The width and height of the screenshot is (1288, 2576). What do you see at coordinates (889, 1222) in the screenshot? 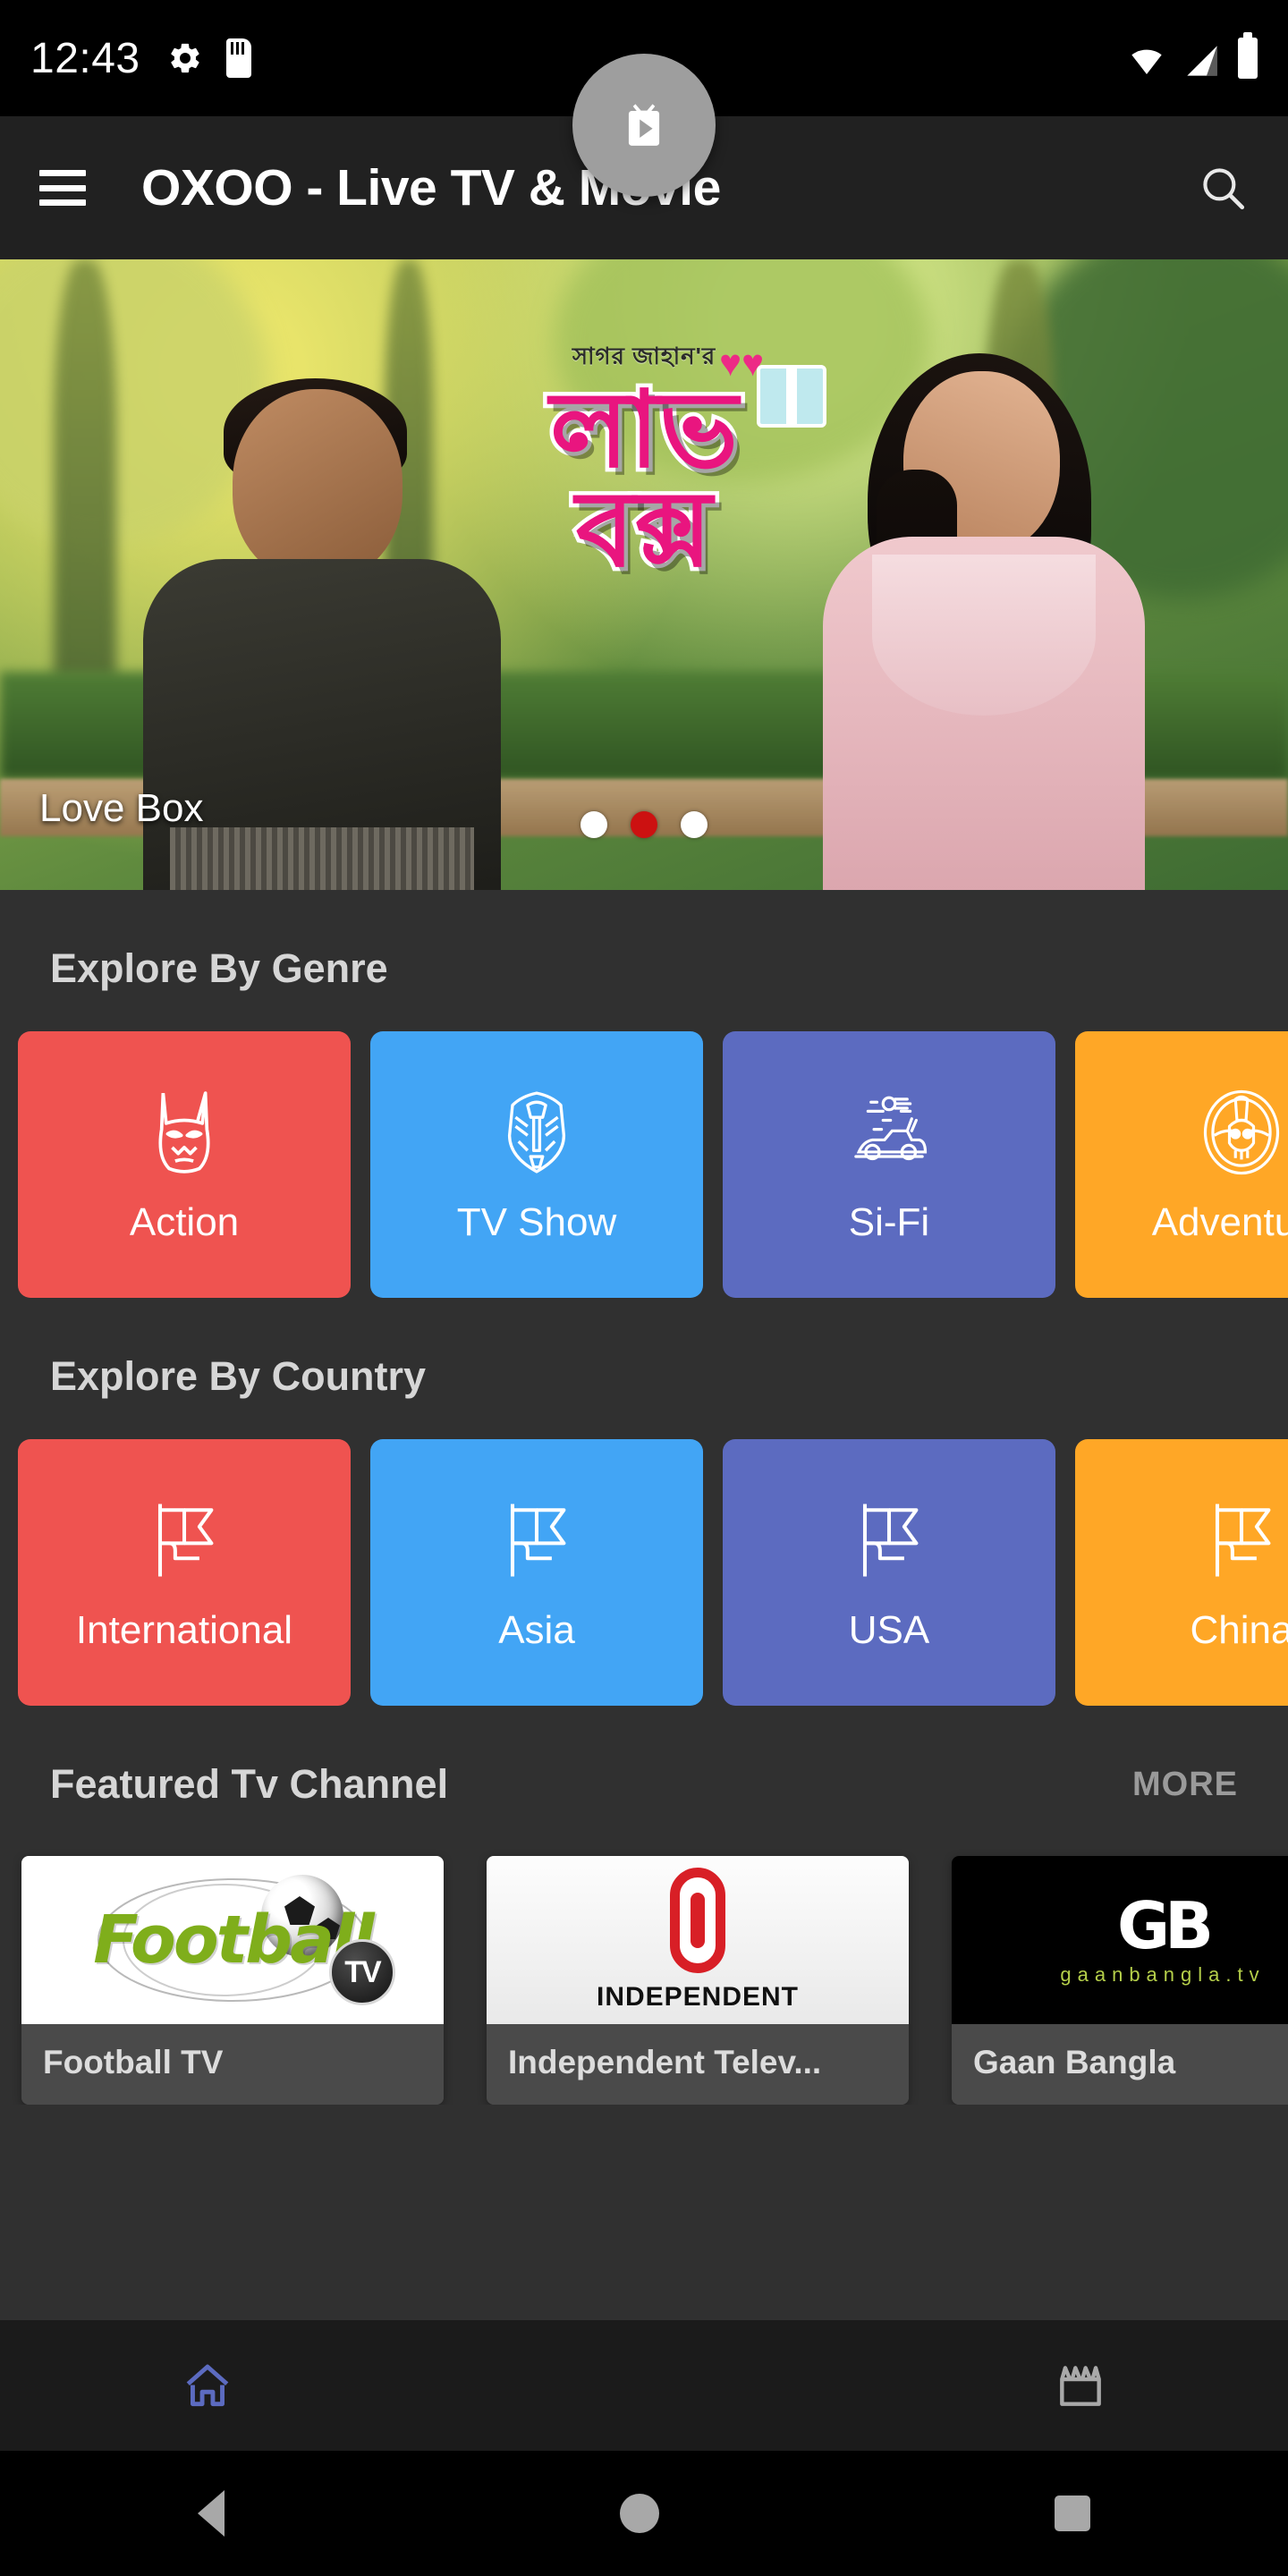
I see `genre-card-label: Si-Fi` at bounding box center [889, 1222].